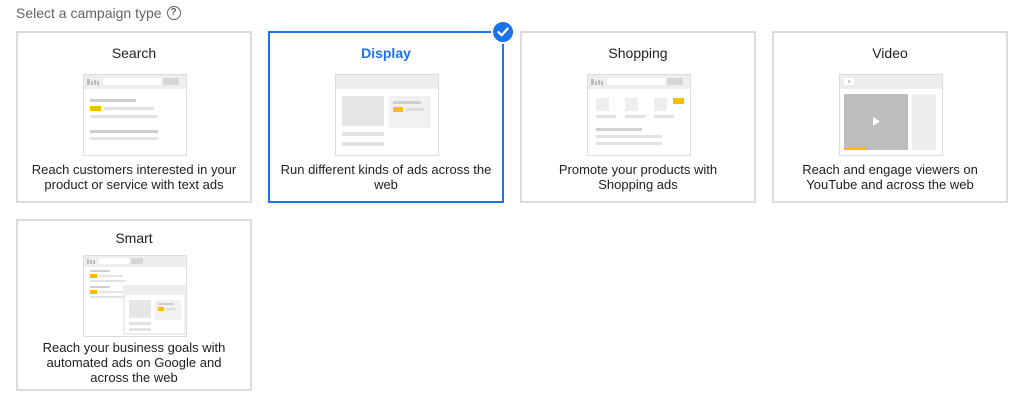  What do you see at coordinates (173, 13) in the screenshot?
I see `help-icon: ?` at bounding box center [173, 13].